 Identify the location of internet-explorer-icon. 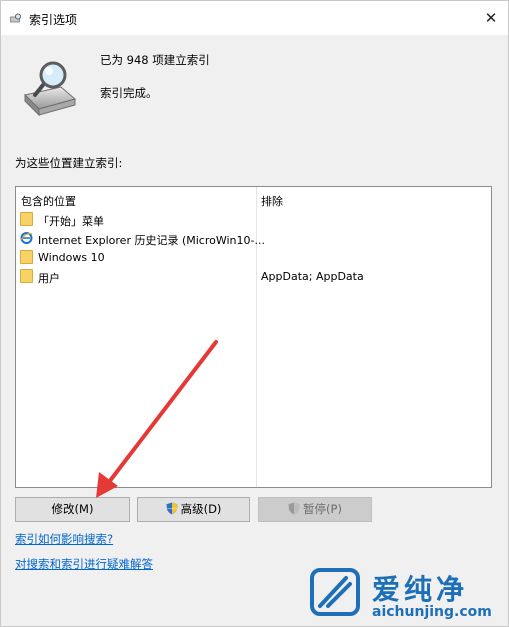
(26, 238).